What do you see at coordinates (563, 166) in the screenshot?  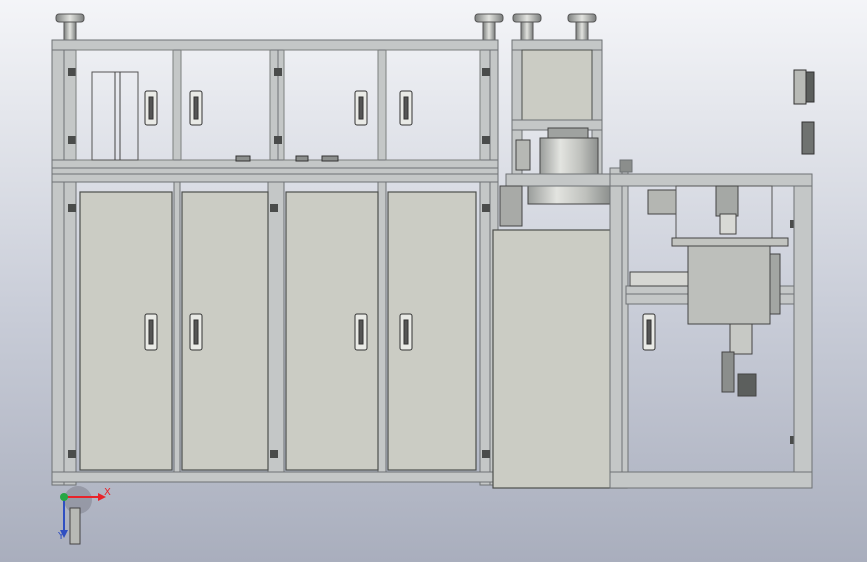 I see `press-cylinder` at bounding box center [563, 166].